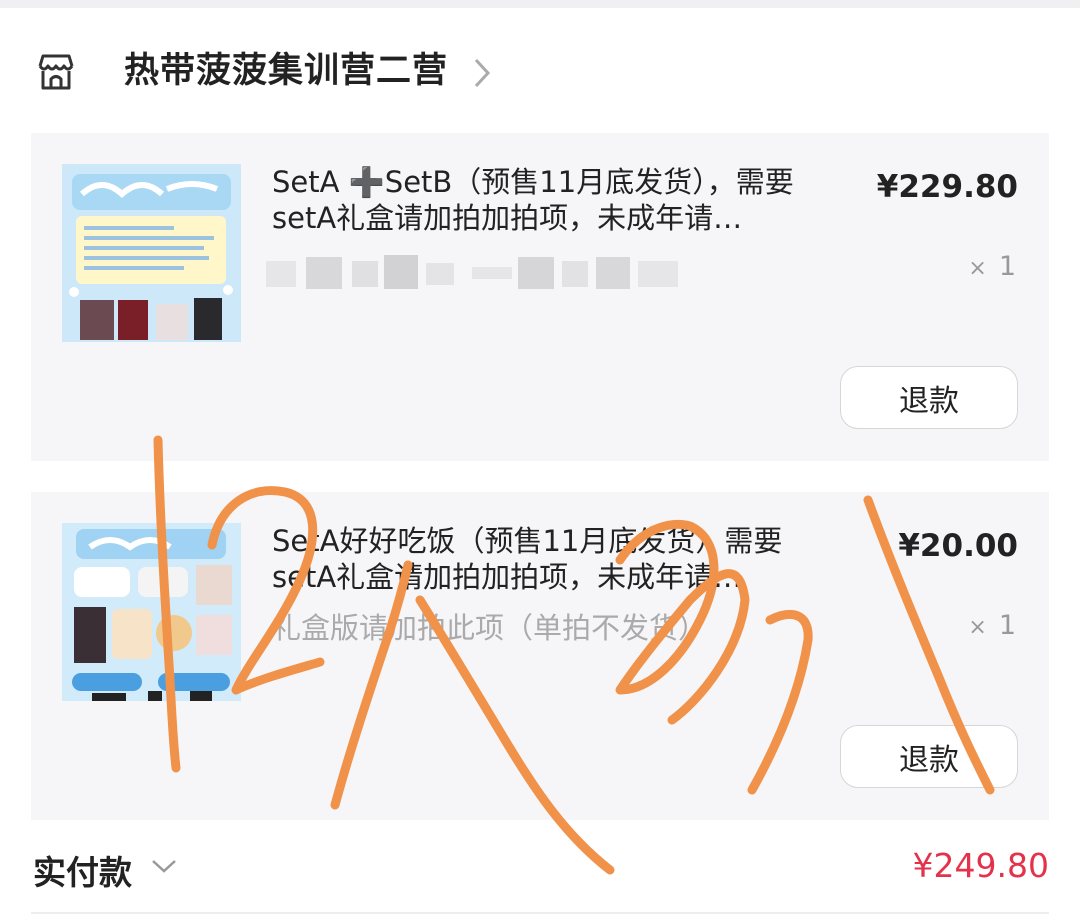 The width and height of the screenshot is (1080, 922). What do you see at coordinates (164, 866) in the screenshot?
I see `chevron-down-icon` at bounding box center [164, 866].